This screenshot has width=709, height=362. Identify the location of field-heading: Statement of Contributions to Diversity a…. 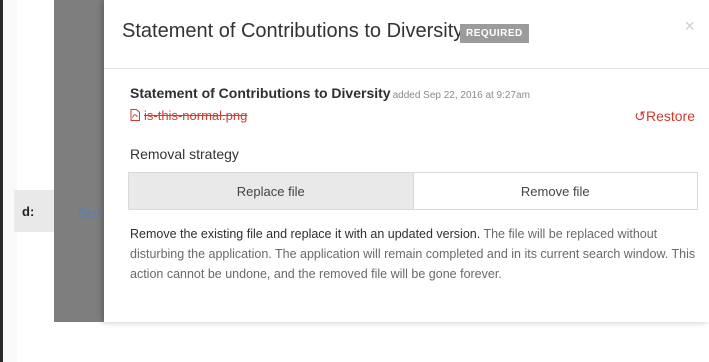
(330, 94).